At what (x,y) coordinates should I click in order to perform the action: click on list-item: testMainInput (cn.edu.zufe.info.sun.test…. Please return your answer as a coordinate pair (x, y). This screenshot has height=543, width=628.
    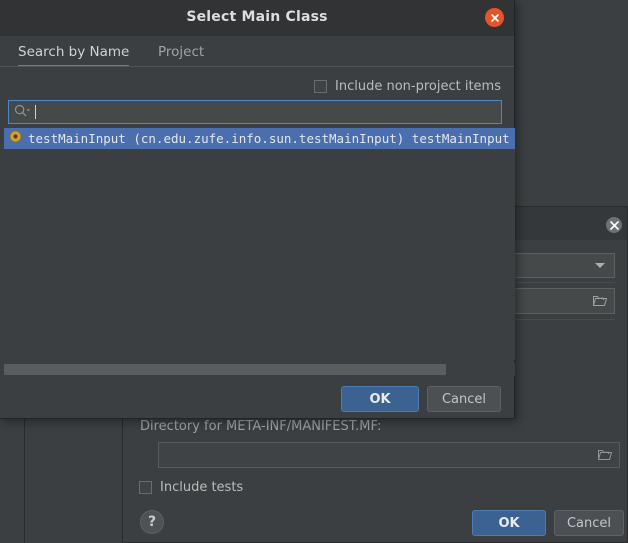
    Looking at the image, I should click on (259, 138).